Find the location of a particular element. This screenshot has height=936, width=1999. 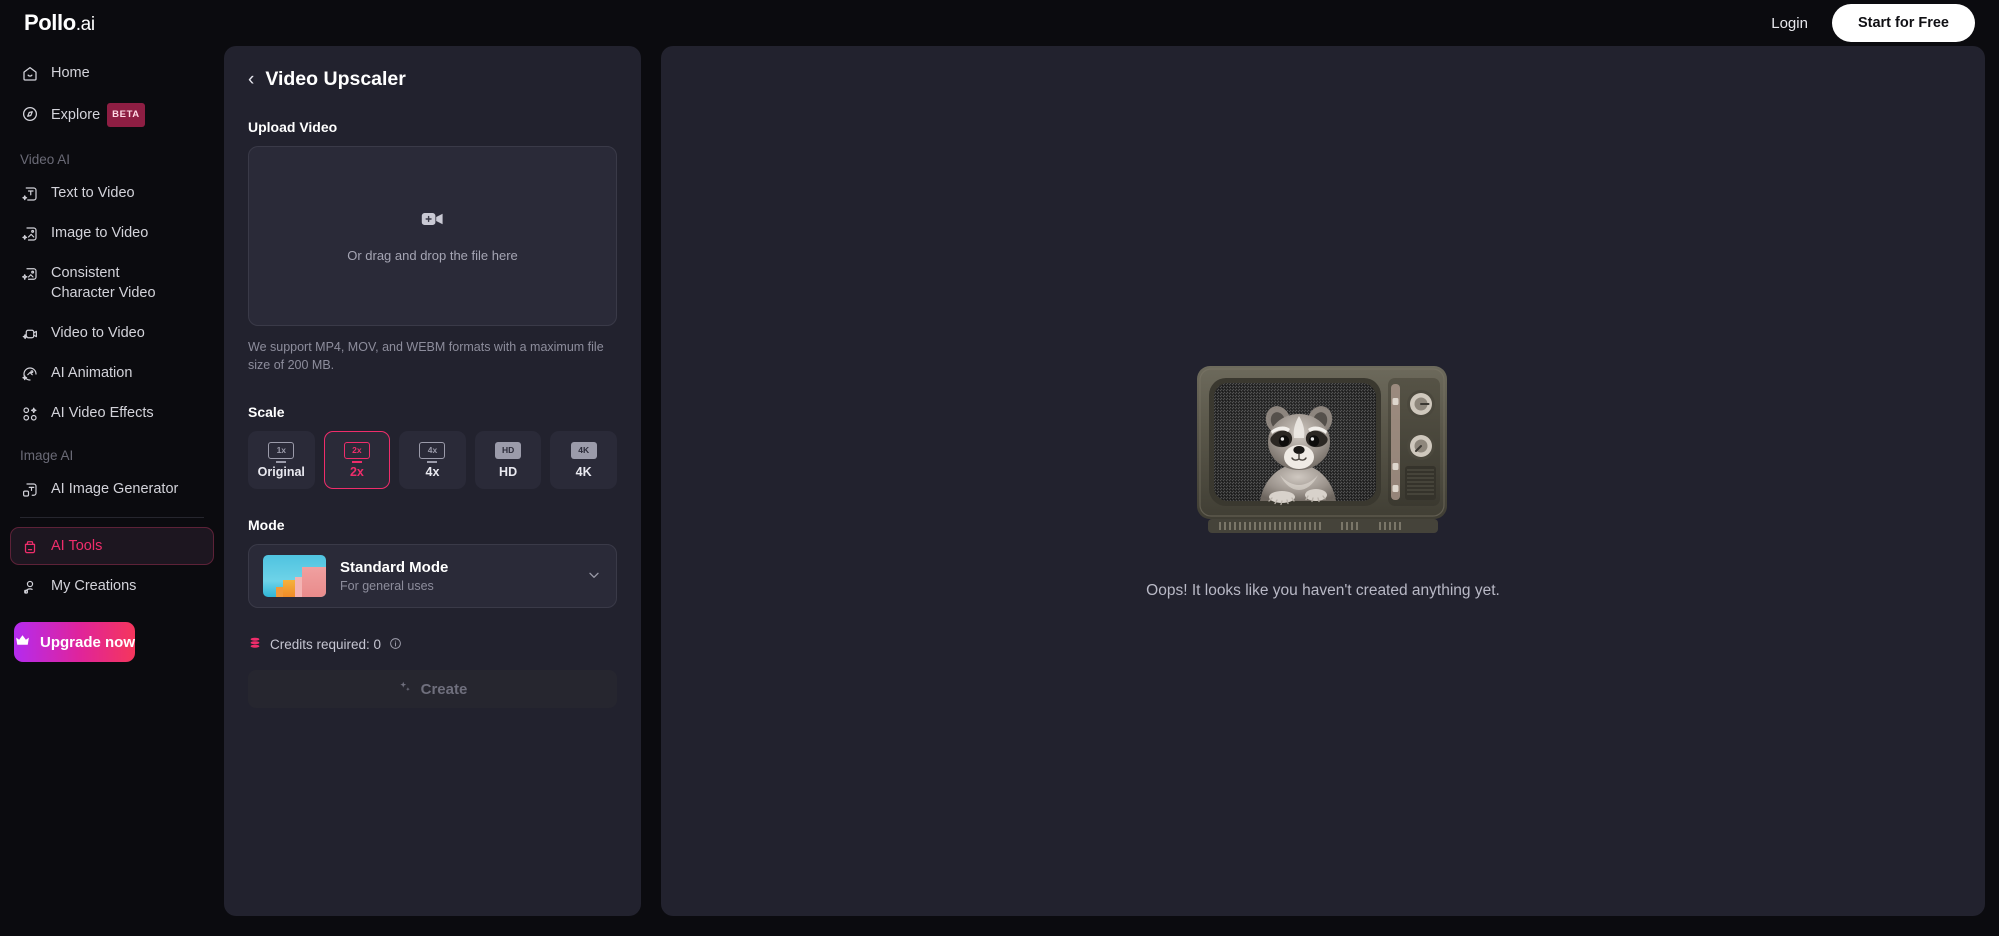

mode-label: Mode is located at coordinates (266, 525).